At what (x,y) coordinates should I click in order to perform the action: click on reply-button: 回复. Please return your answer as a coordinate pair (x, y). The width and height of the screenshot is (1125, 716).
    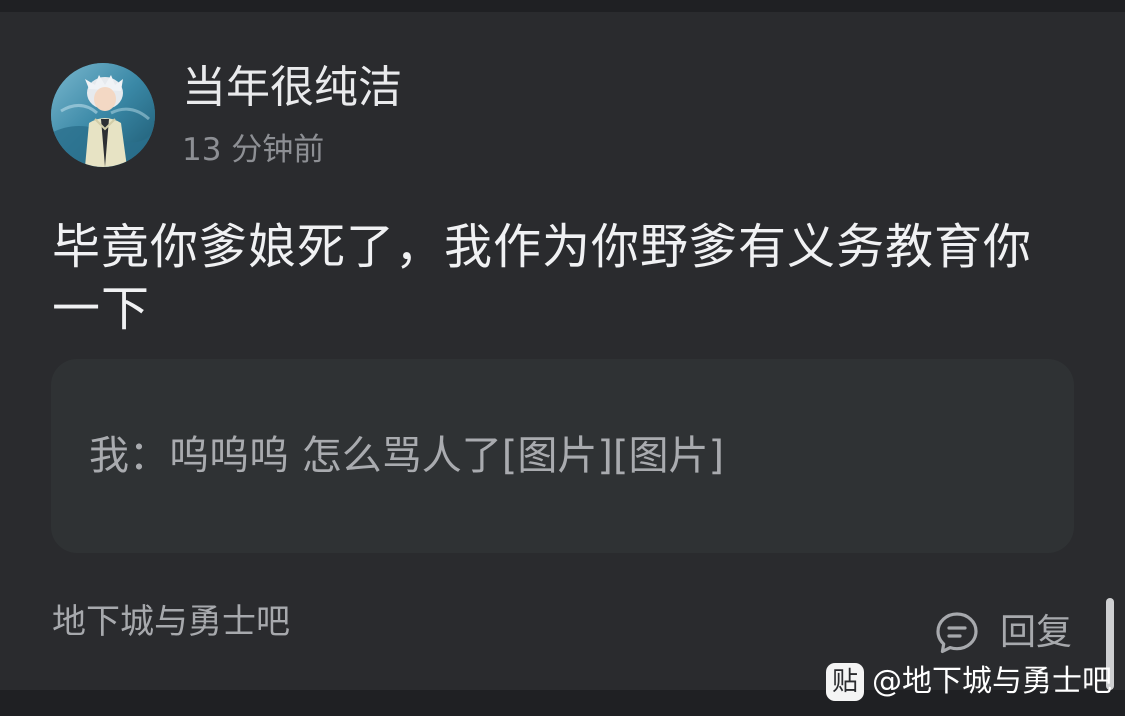
    Looking at the image, I should click on (1003, 633).